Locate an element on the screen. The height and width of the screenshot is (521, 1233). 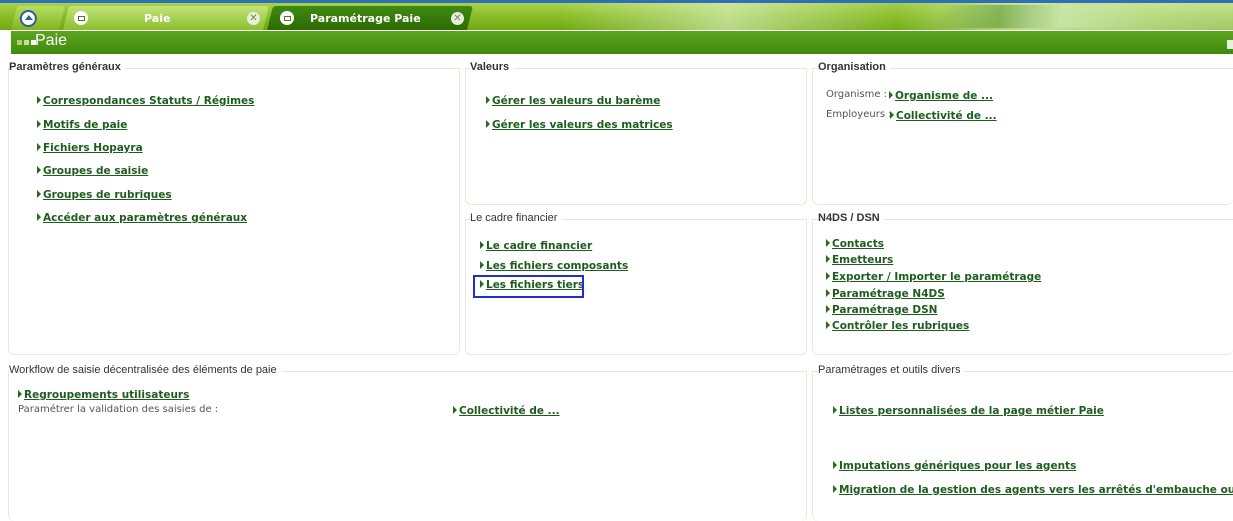
top-tab-bar: Paie ✕ Paramétrage Paie ✕ is located at coordinates (616, 15).